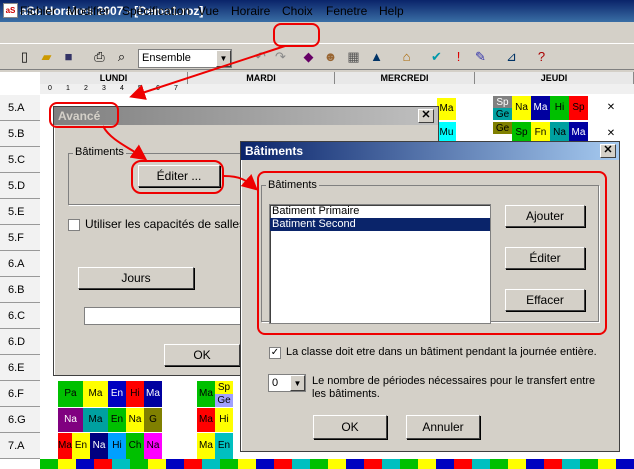 Image resolution: width=634 pixels, height=469 pixels. Describe the element at coordinates (194, 118) in the screenshot. I see `annotation-arrows` at that location.